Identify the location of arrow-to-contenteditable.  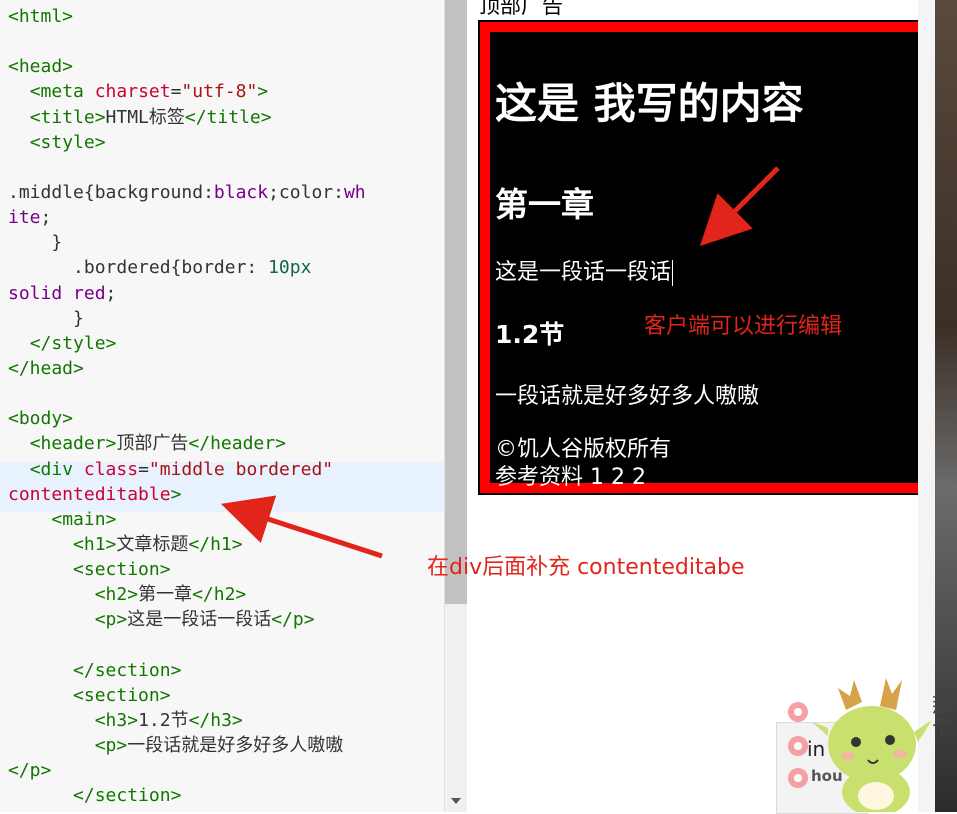
(301, 527).